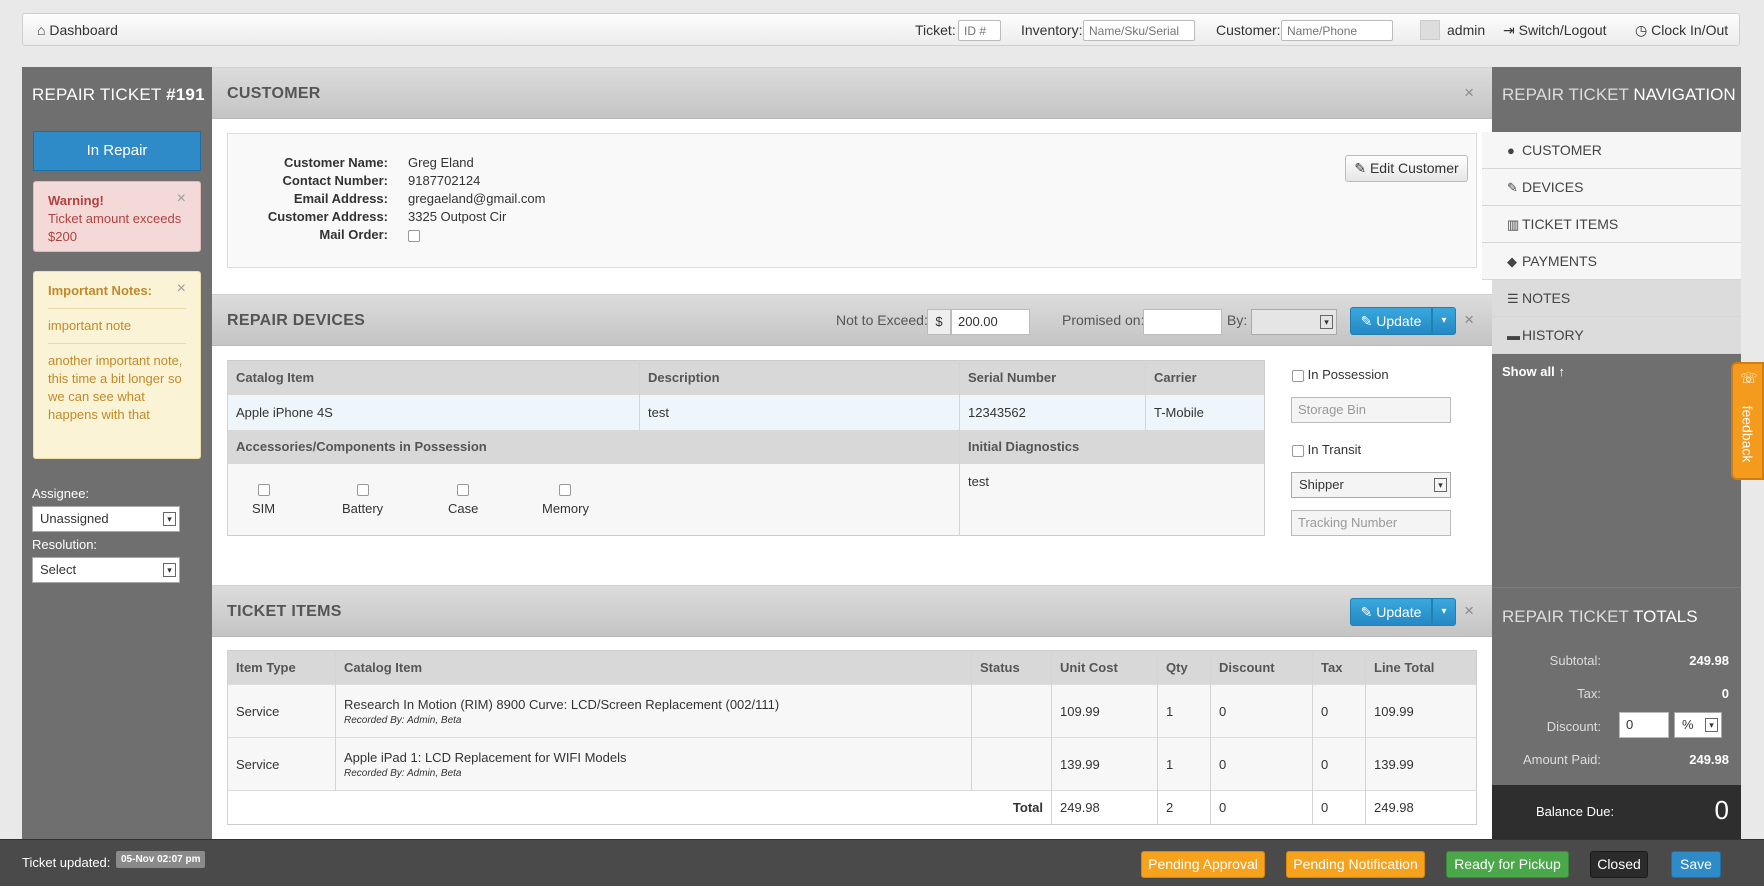 This screenshot has height=886, width=1764. I want to click on column-header: Carrier, so click(1205, 377).